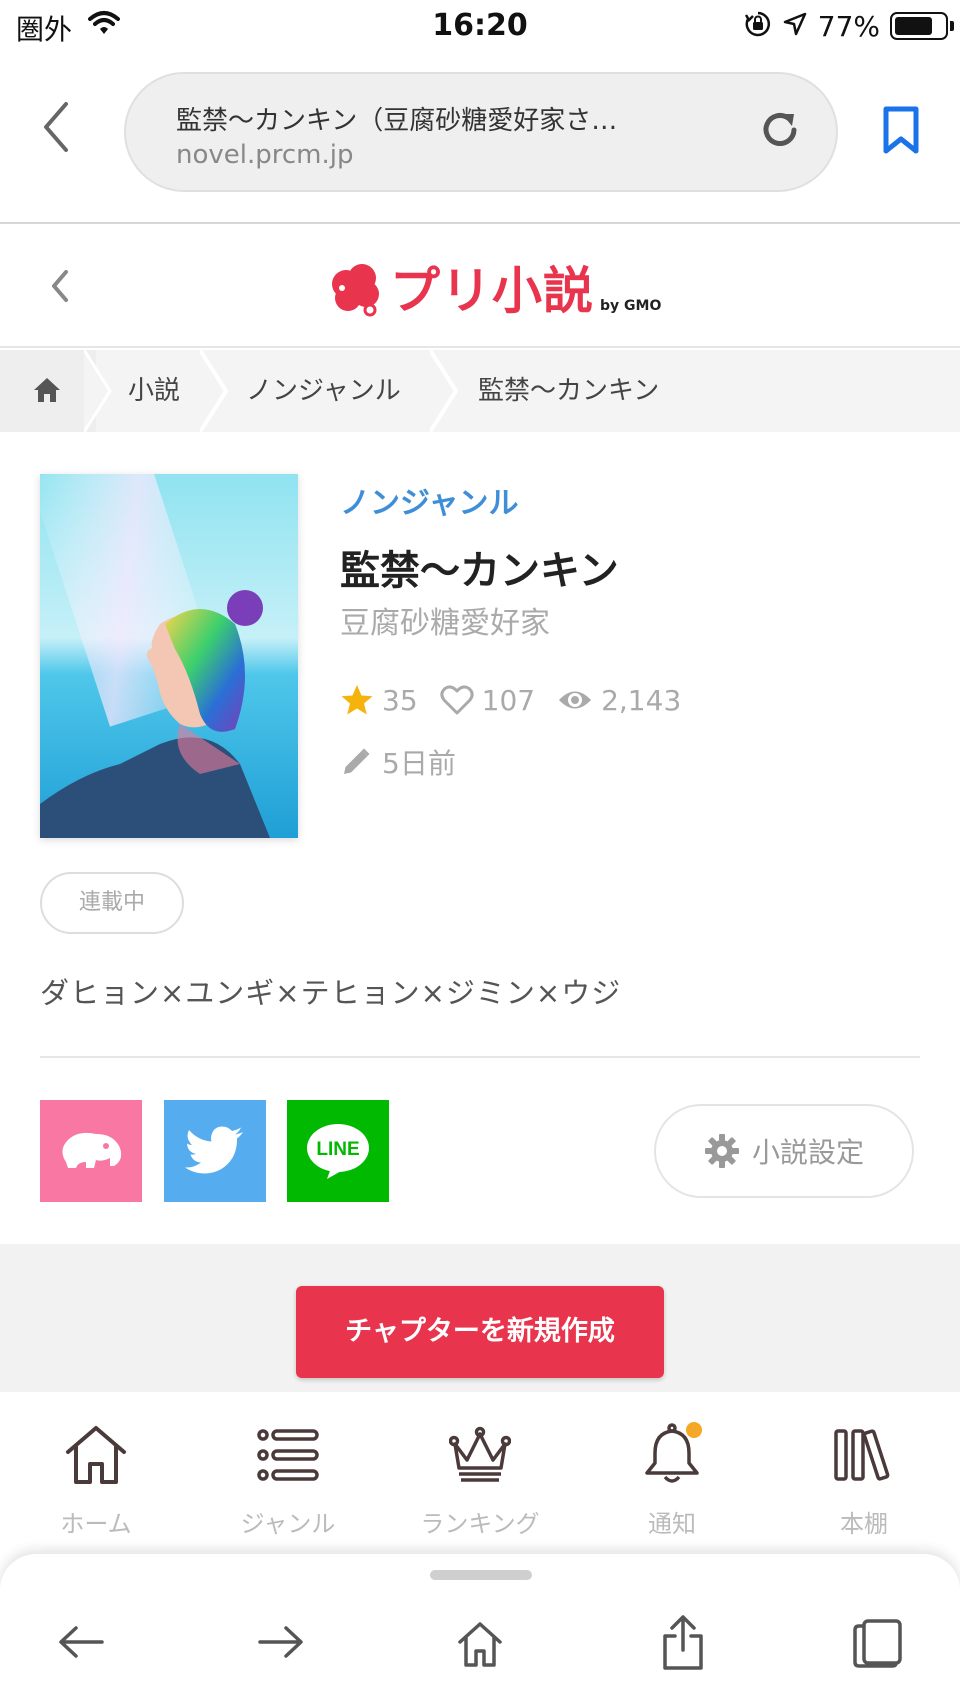 The width and height of the screenshot is (960, 1706). I want to click on back-arrow-icon, so click(81, 1644).